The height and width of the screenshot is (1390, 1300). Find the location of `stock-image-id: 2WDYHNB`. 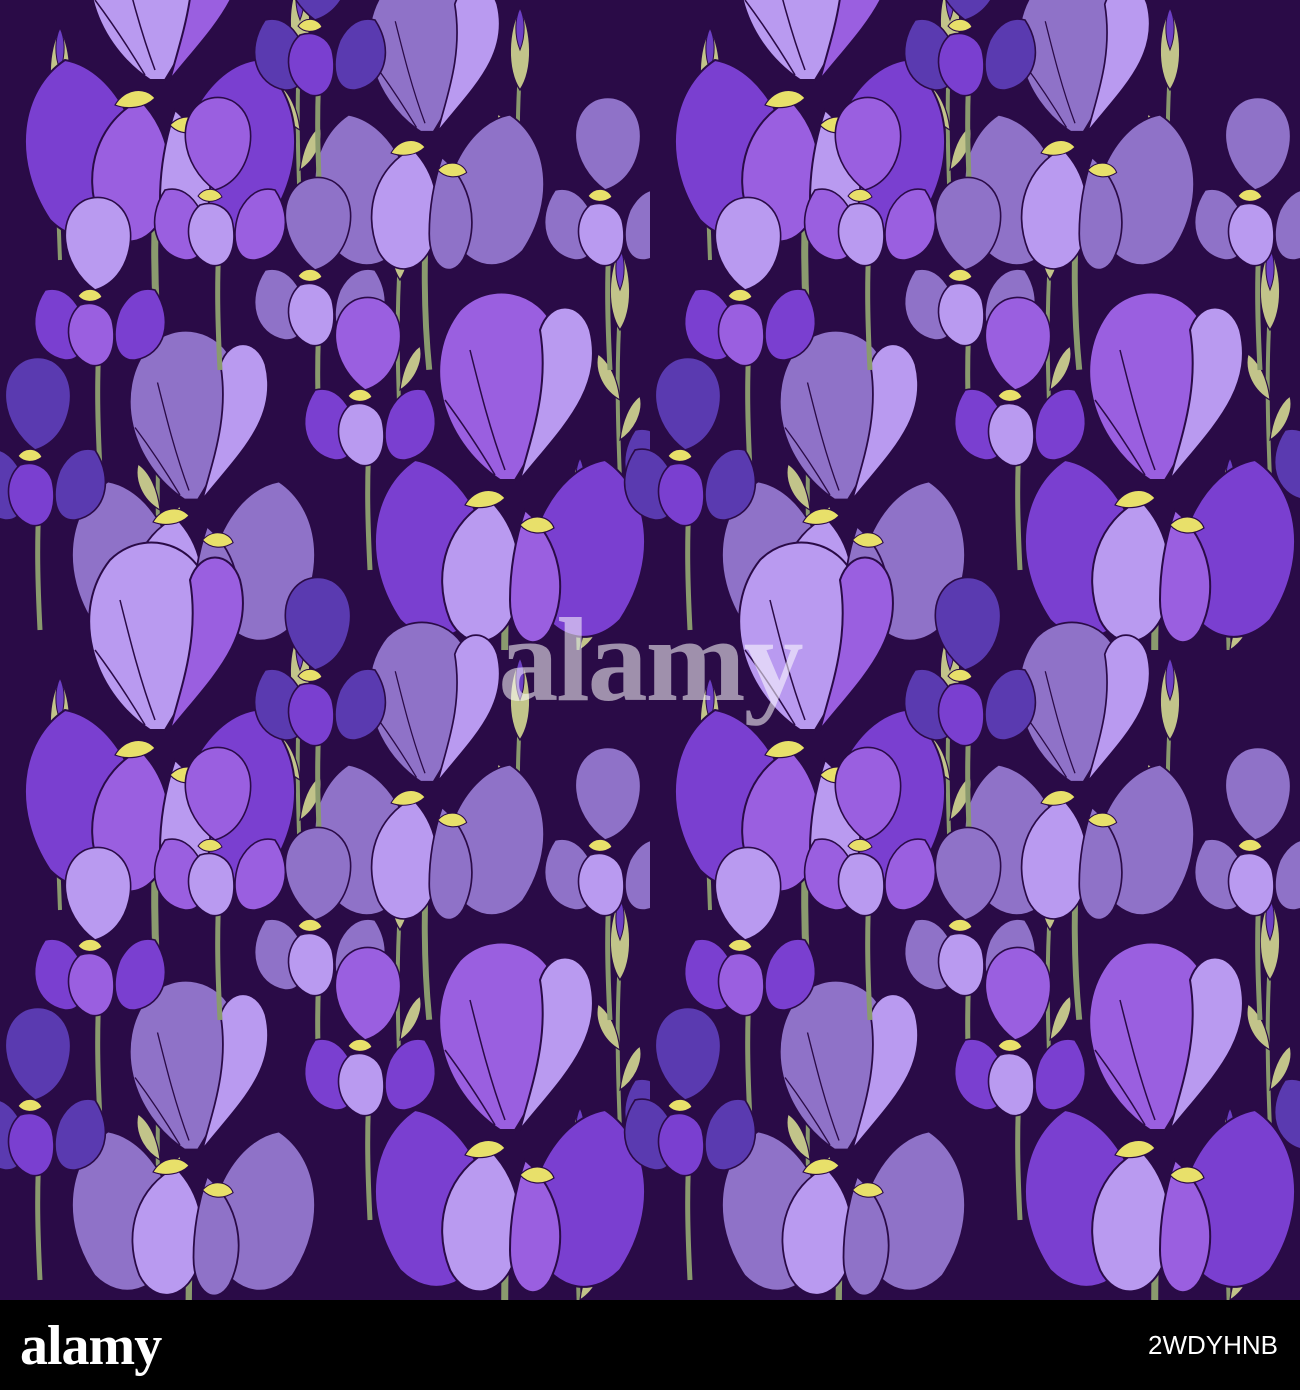

stock-image-id: 2WDYHNB is located at coordinates (1212, 1345).